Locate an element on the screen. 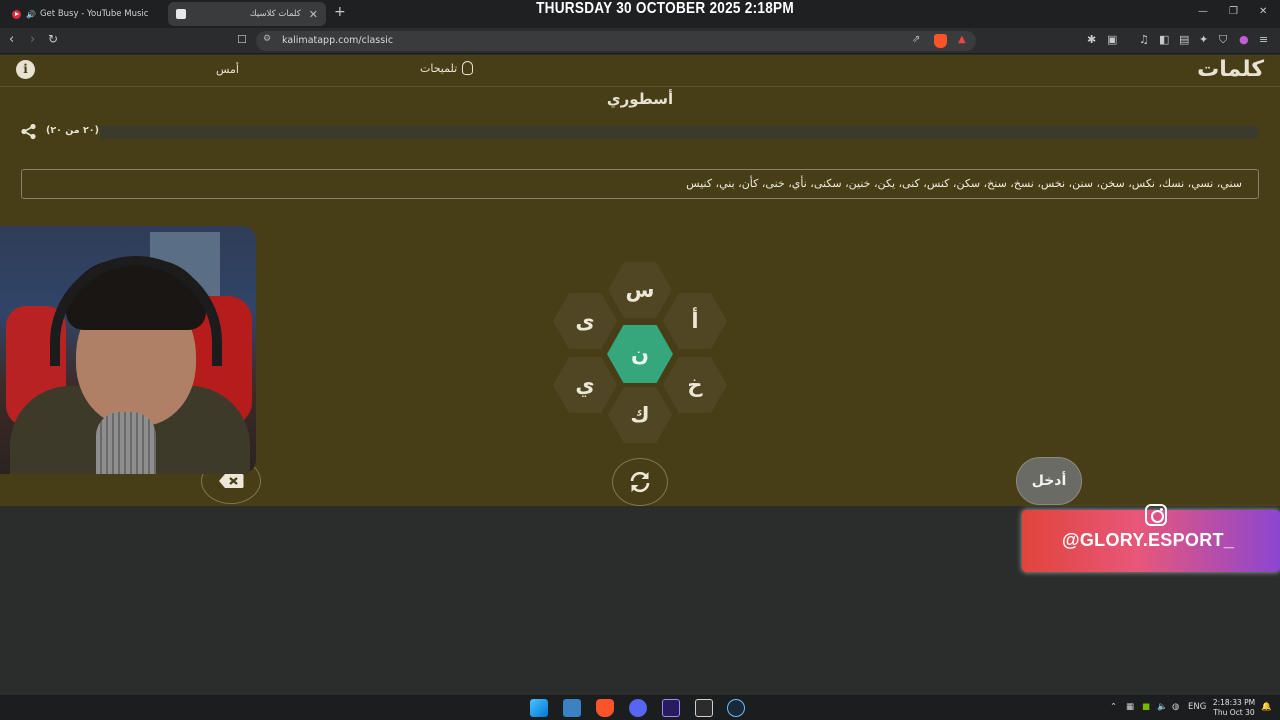  shuffle-icon is located at coordinates (640, 482).